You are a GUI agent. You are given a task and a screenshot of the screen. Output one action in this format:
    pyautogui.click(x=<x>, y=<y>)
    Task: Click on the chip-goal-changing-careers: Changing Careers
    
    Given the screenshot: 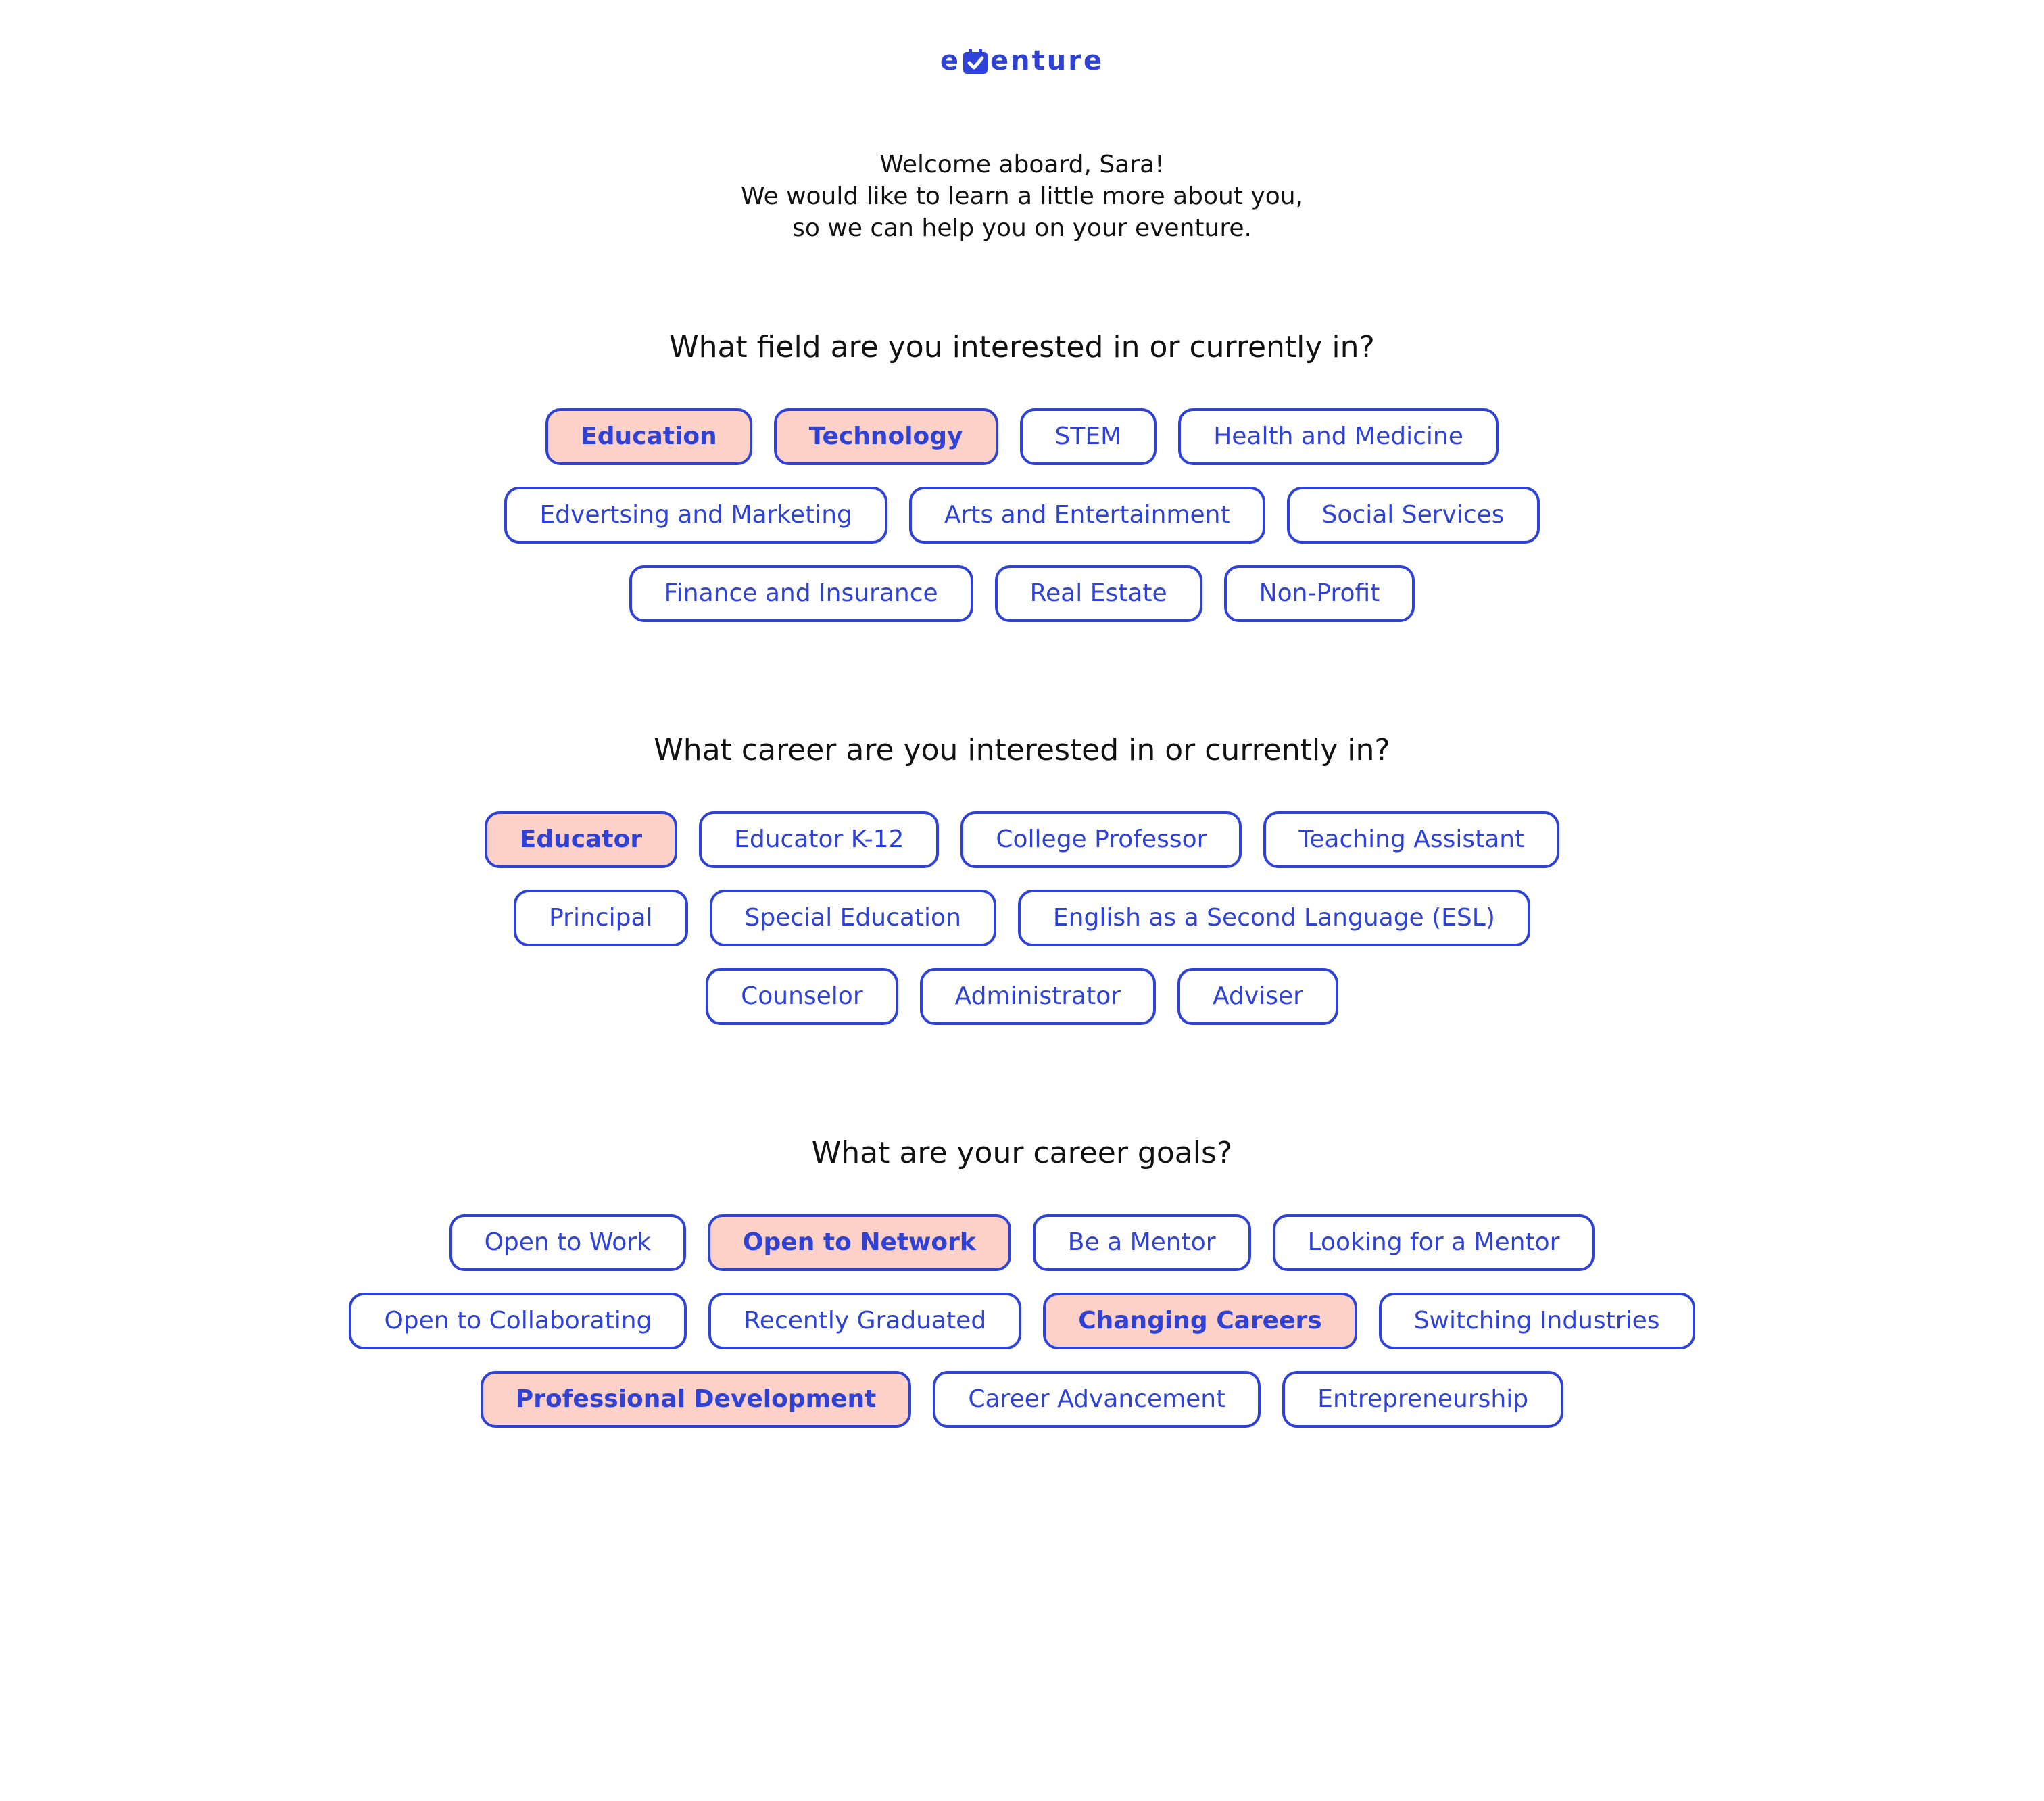 What is the action you would take?
    pyautogui.click(x=1200, y=1321)
    